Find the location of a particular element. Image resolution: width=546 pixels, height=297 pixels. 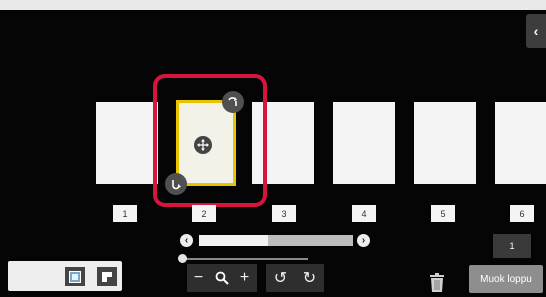

redo-icon: ↻ is located at coordinates (309, 278).